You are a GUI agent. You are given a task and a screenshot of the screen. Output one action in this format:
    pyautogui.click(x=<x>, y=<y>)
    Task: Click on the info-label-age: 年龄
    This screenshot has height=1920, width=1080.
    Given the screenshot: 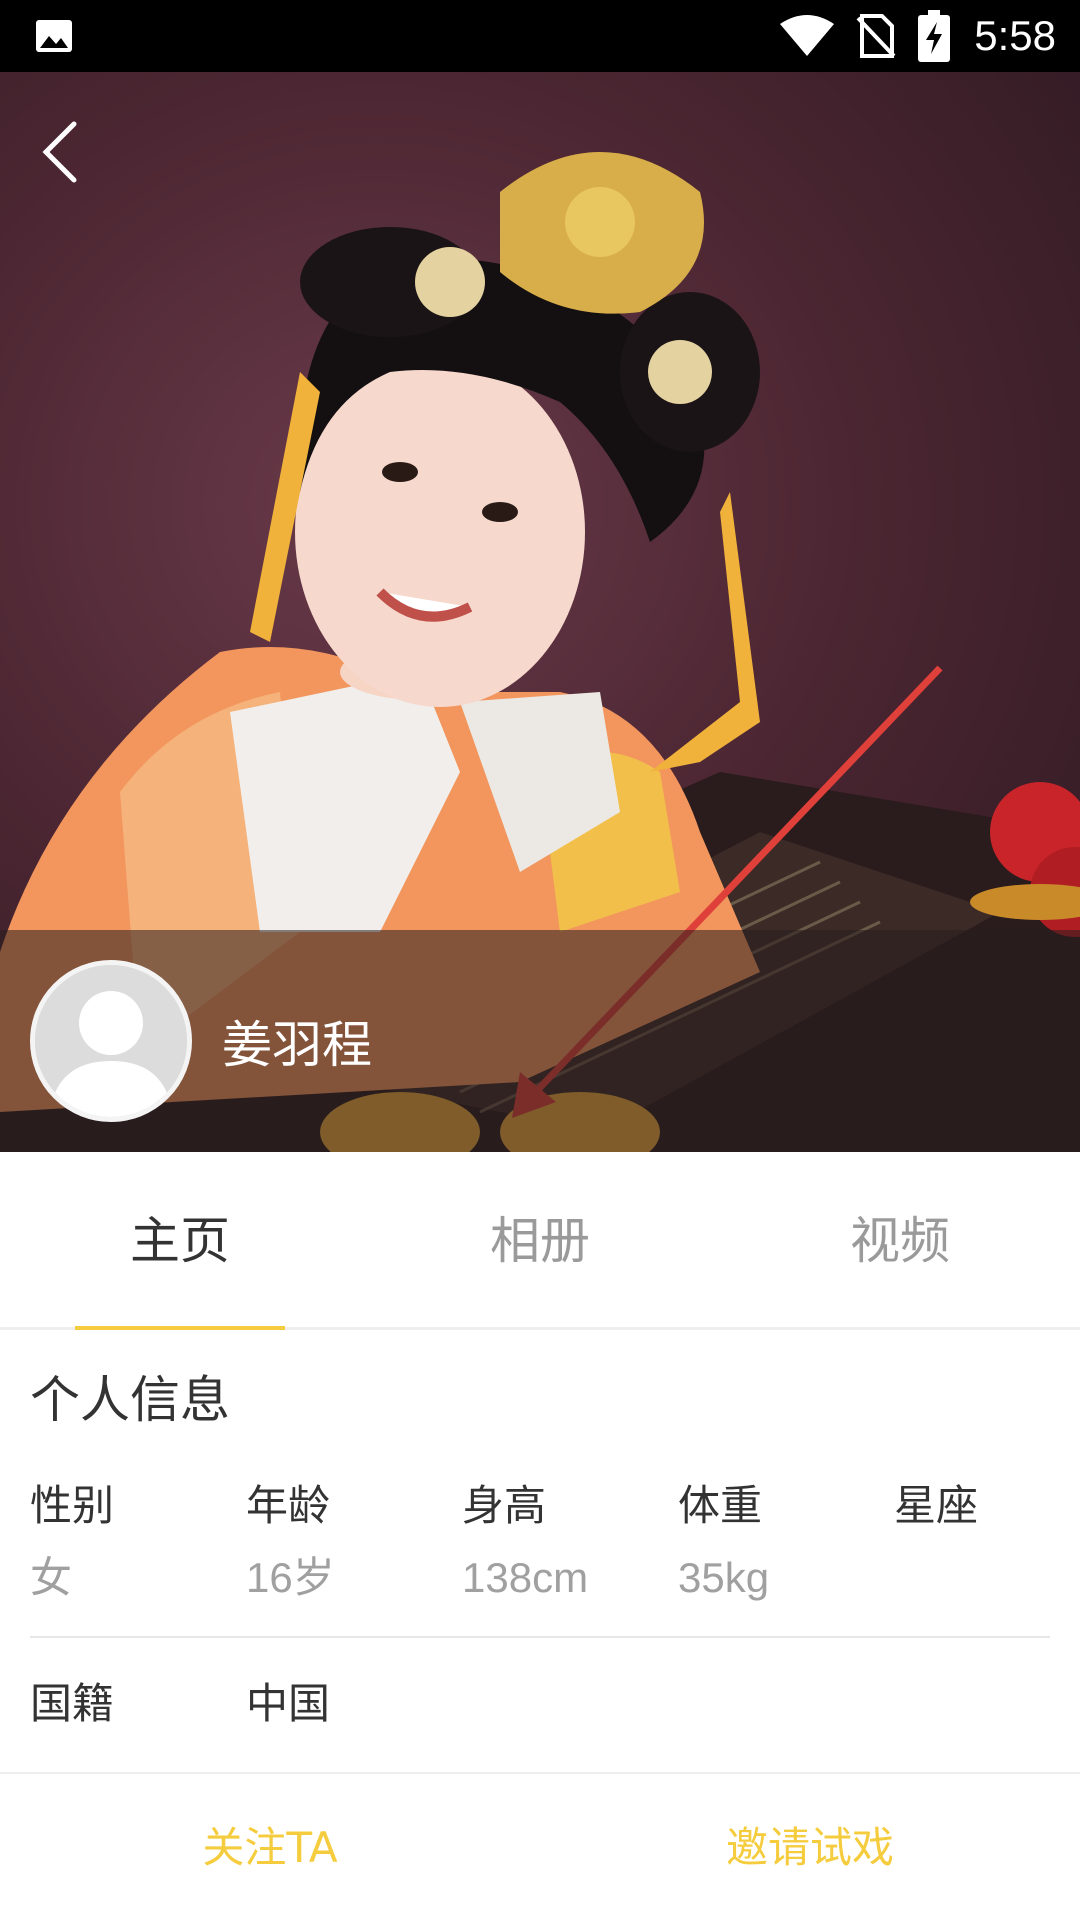 What is the action you would take?
    pyautogui.click(x=288, y=1505)
    